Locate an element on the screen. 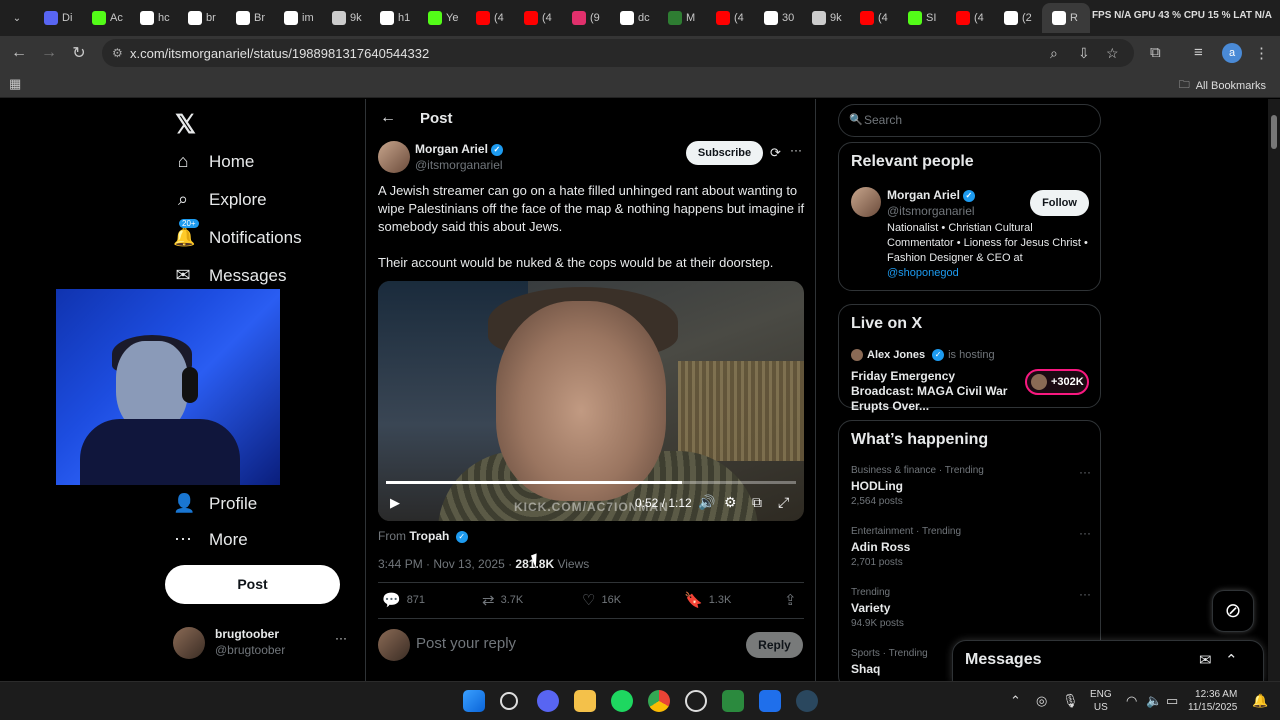  file-explorer-icon is located at coordinates (585, 701).